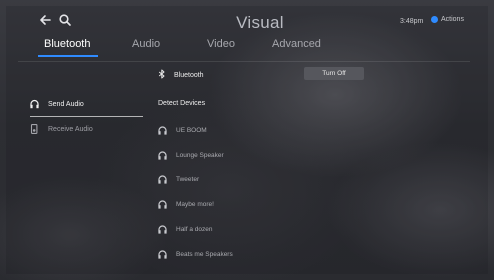  I want to click on actions-button: Actions, so click(447, 19).